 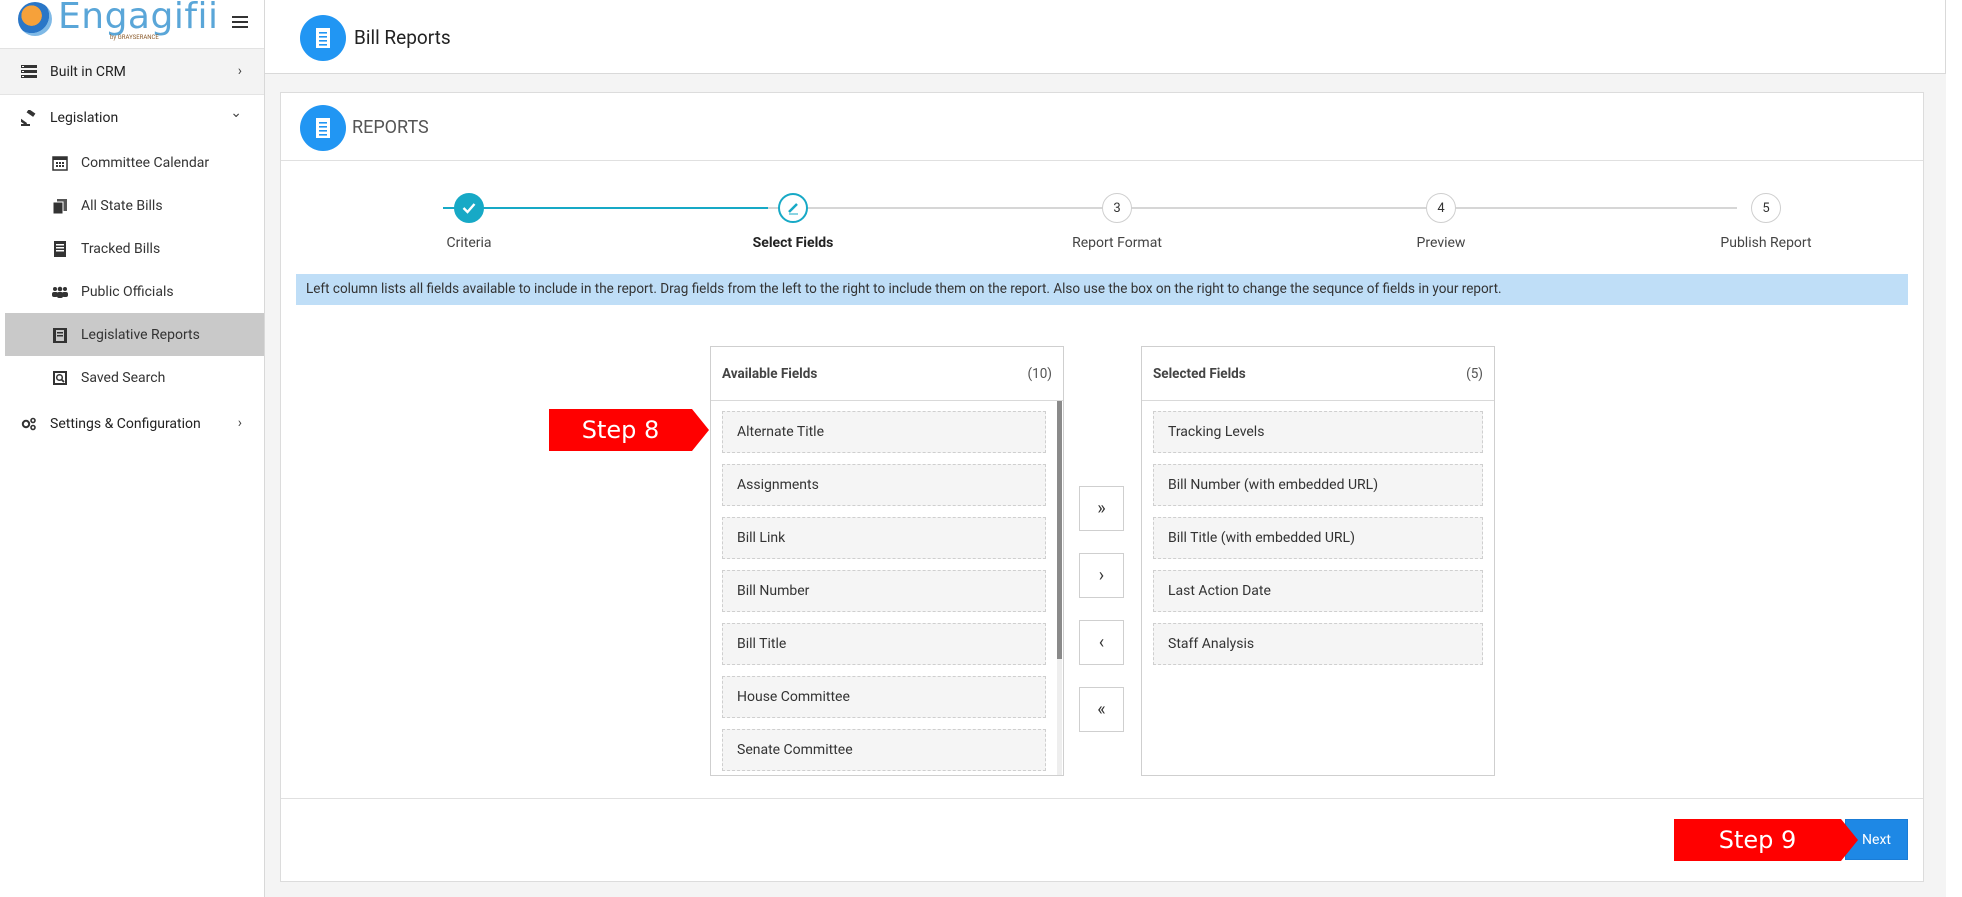 I want to click on calendar-icon, so click(x=60, y=163).